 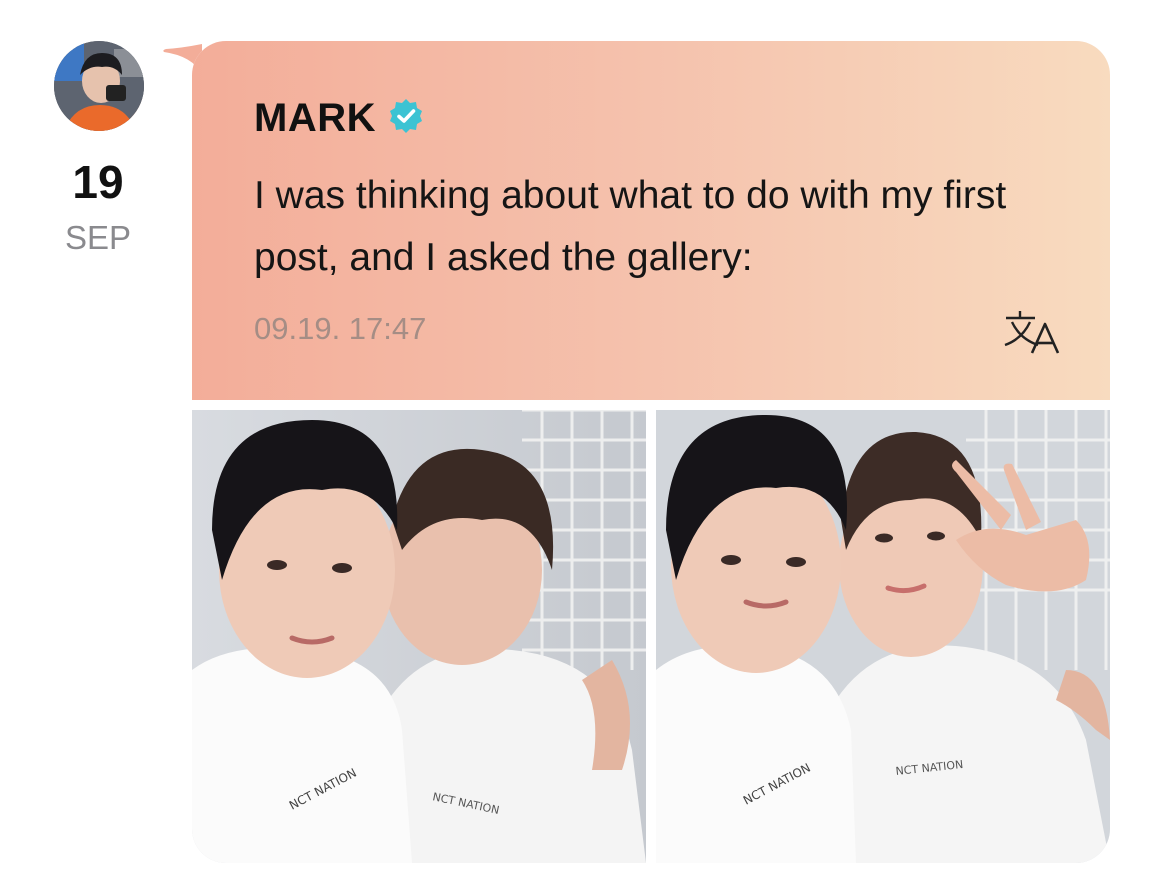 I want to click on verified-badge-icon, so click(x=406, y=118).